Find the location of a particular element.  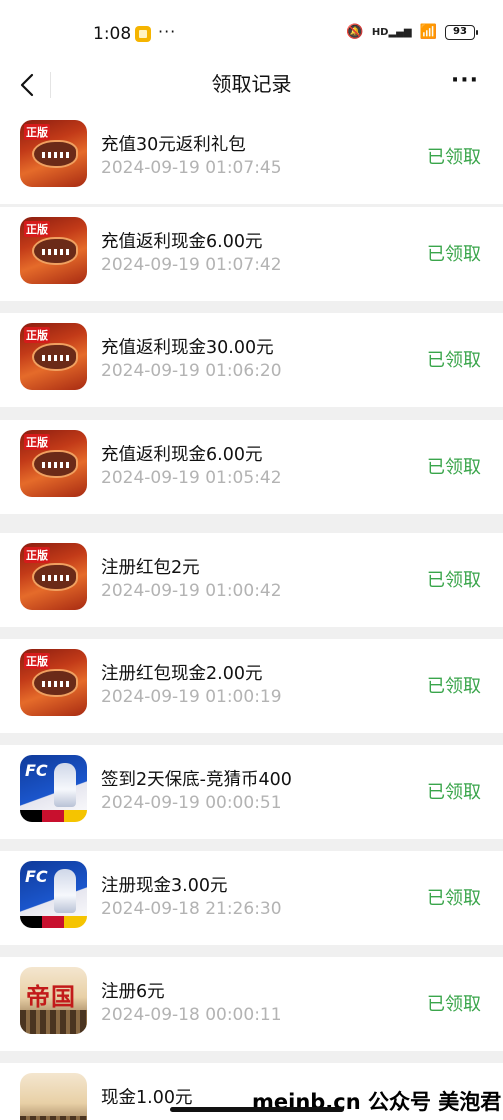

record-row: 正版注册红包现金2.00元 2024-09-19 01:00:19 已领取 is located at coordinates (251, 686).